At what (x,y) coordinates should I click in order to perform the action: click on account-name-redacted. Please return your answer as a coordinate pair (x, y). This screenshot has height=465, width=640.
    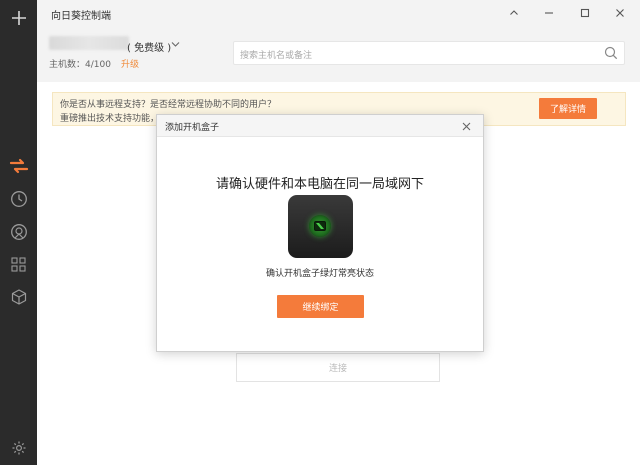
    Looking at the image, I should click on (89, 43).